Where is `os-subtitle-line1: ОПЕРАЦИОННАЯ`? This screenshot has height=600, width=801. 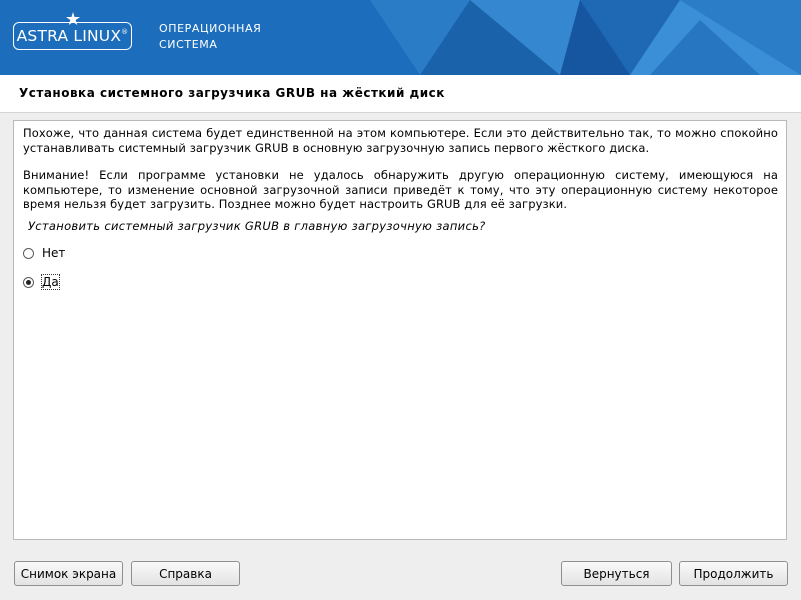 os-subtitle-line1: ОПЕРАЦИОННАЯ is located at coordinates (210, 28).